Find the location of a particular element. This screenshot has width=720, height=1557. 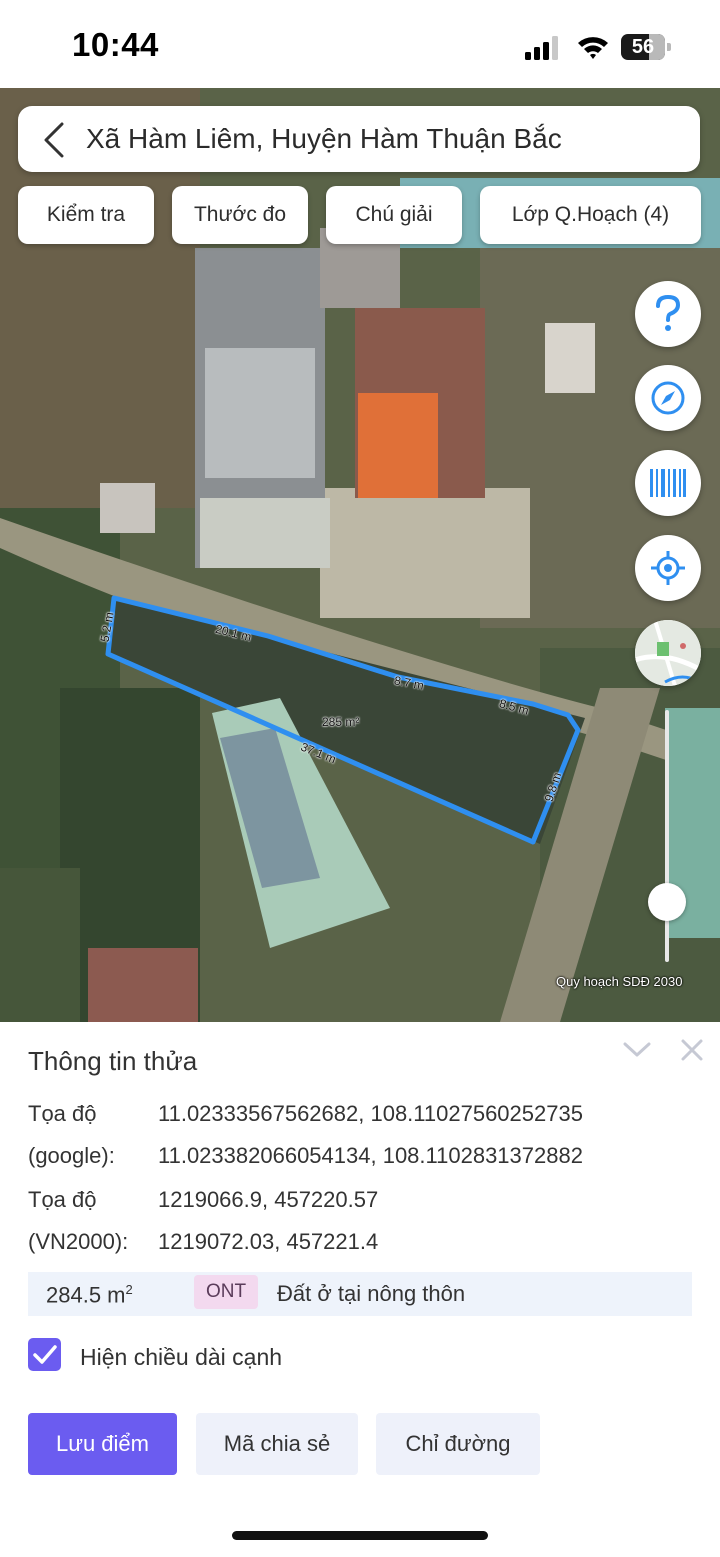

compass-button is located at coordinates (668, 398).